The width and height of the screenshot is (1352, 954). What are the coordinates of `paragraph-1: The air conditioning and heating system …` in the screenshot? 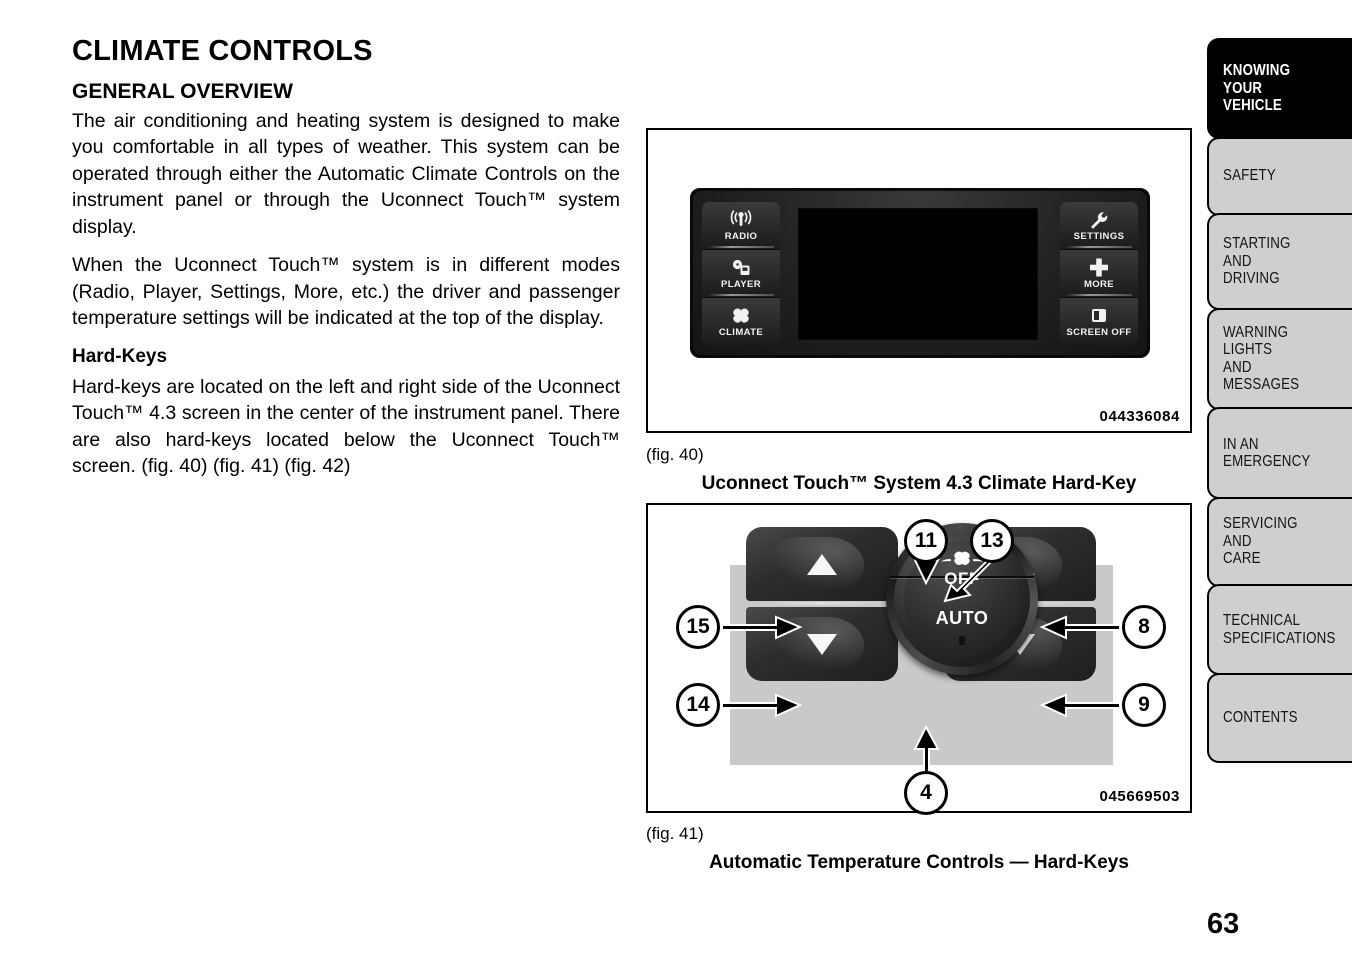 It's located at (346, 173).